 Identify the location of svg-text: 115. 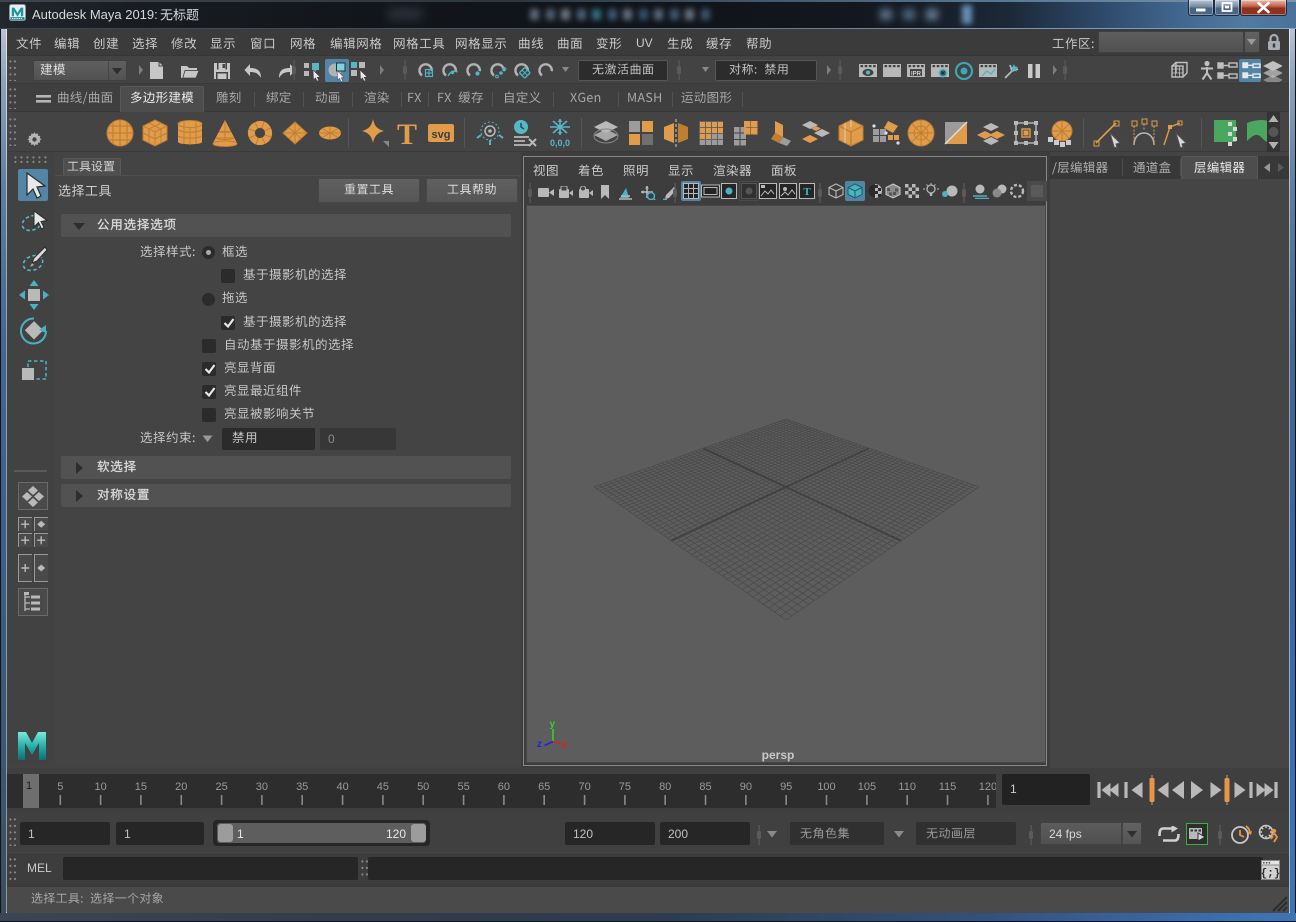
(948, 787).